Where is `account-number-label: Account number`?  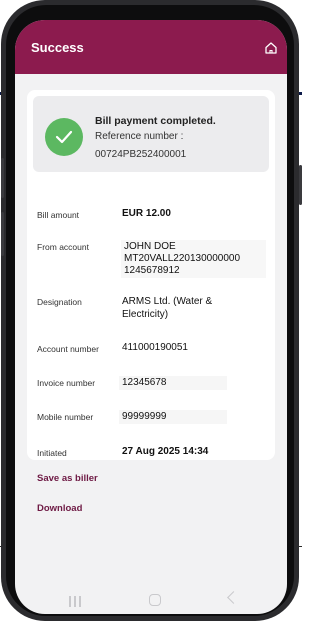
account-number-label: Account number is located at coordinates (68, 349).